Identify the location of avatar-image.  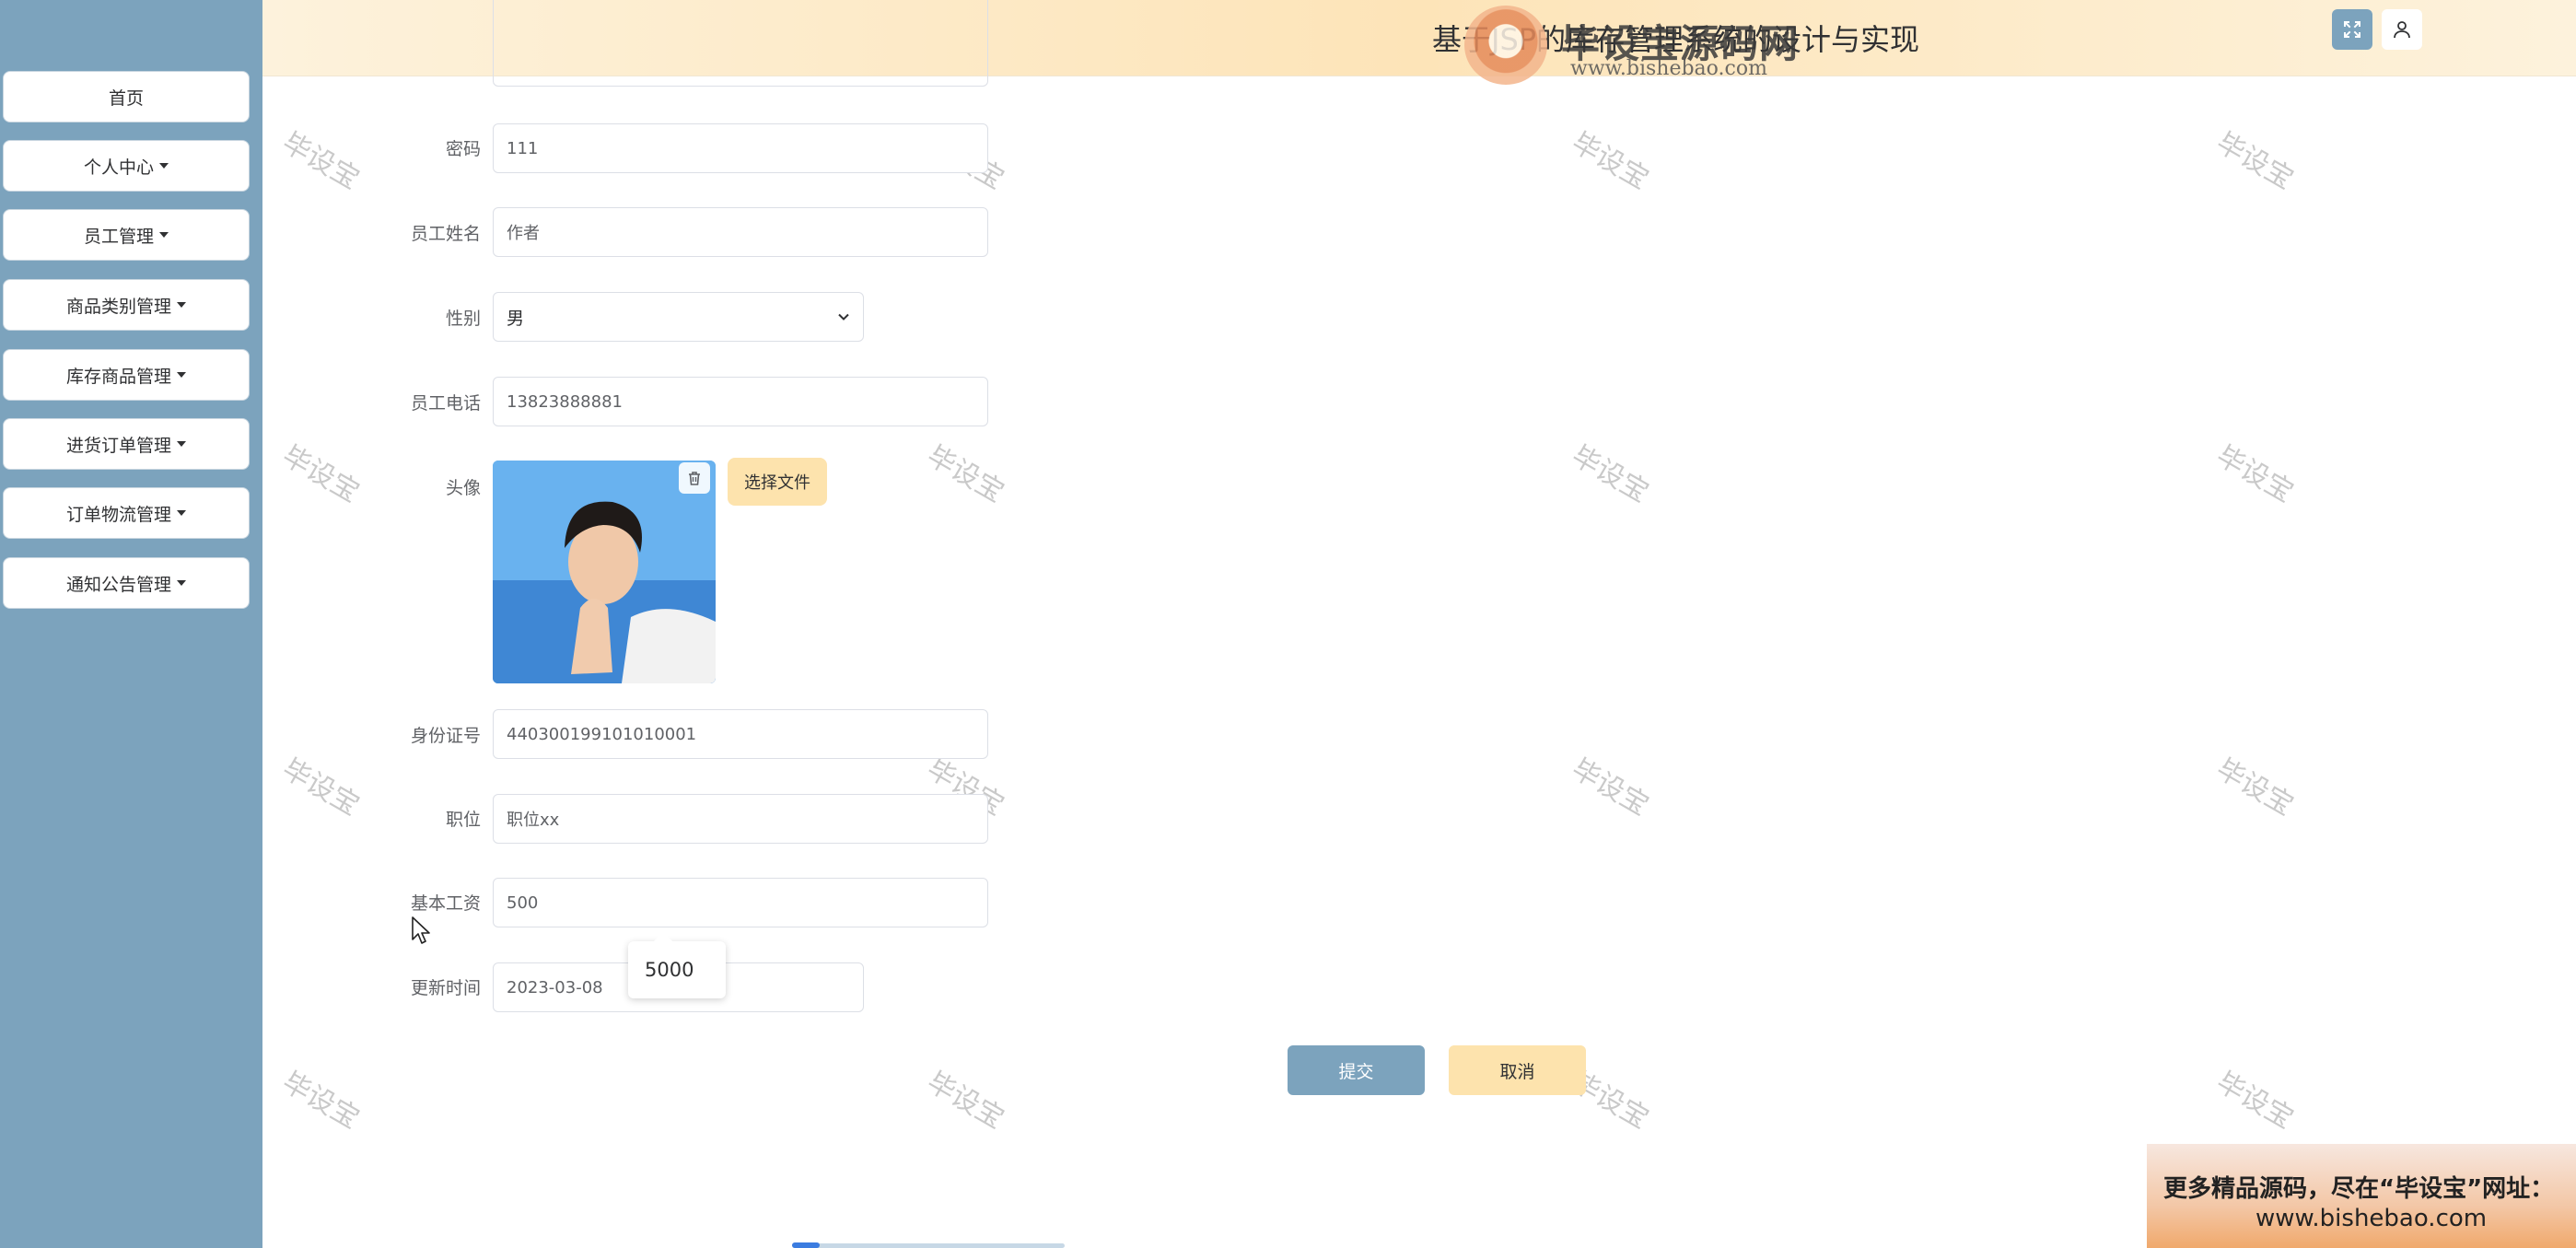
(604, 572).